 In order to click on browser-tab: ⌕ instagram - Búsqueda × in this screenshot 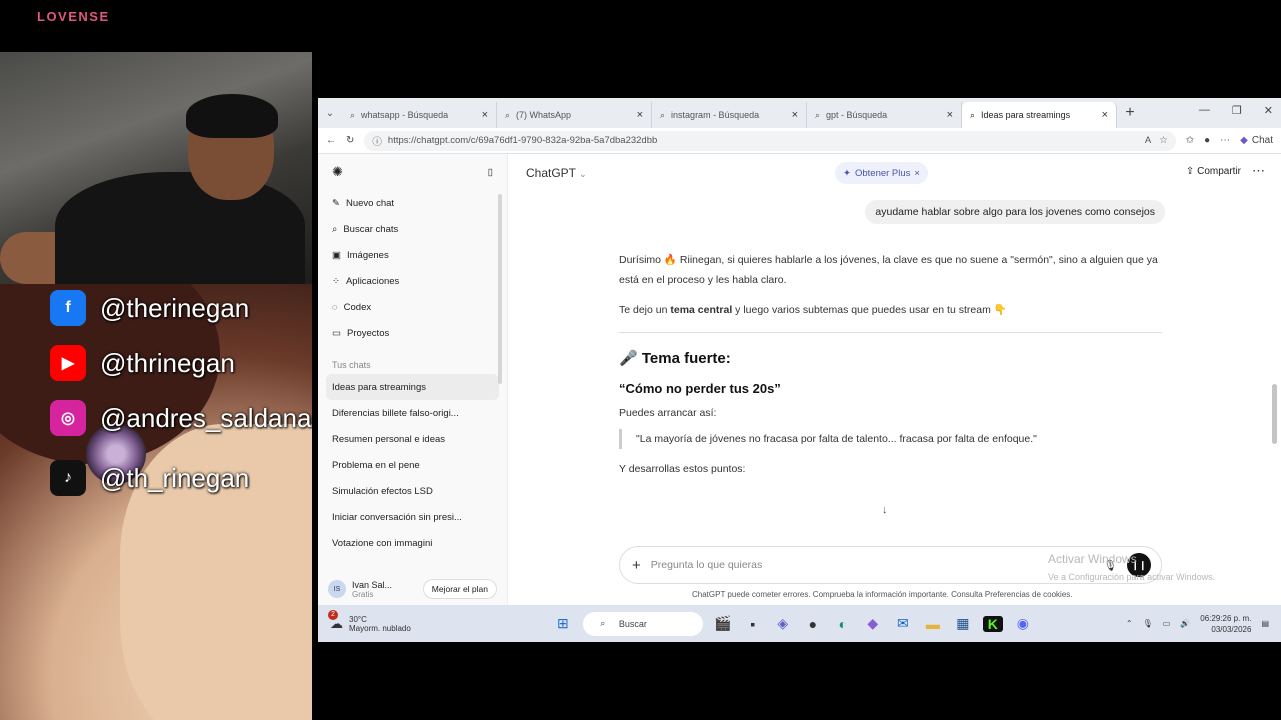, I will do `click(729, 115)`.